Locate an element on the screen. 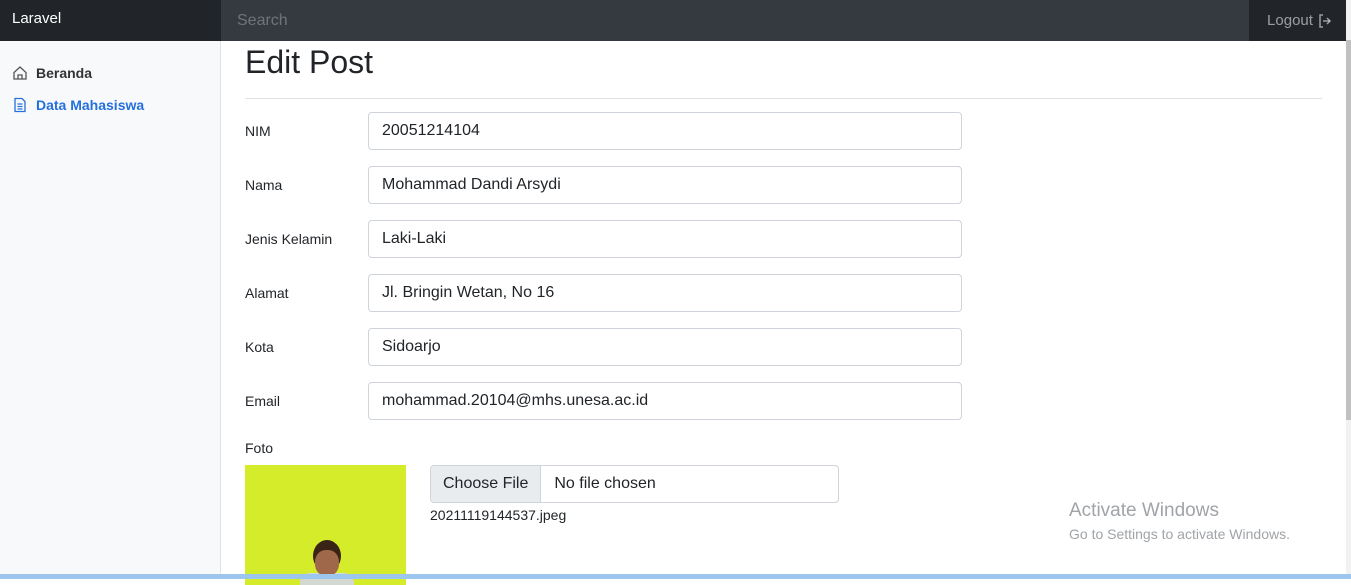 This screenshot has height=585, width=1351. nim-label: NIM is located at coordinates (258, 131).